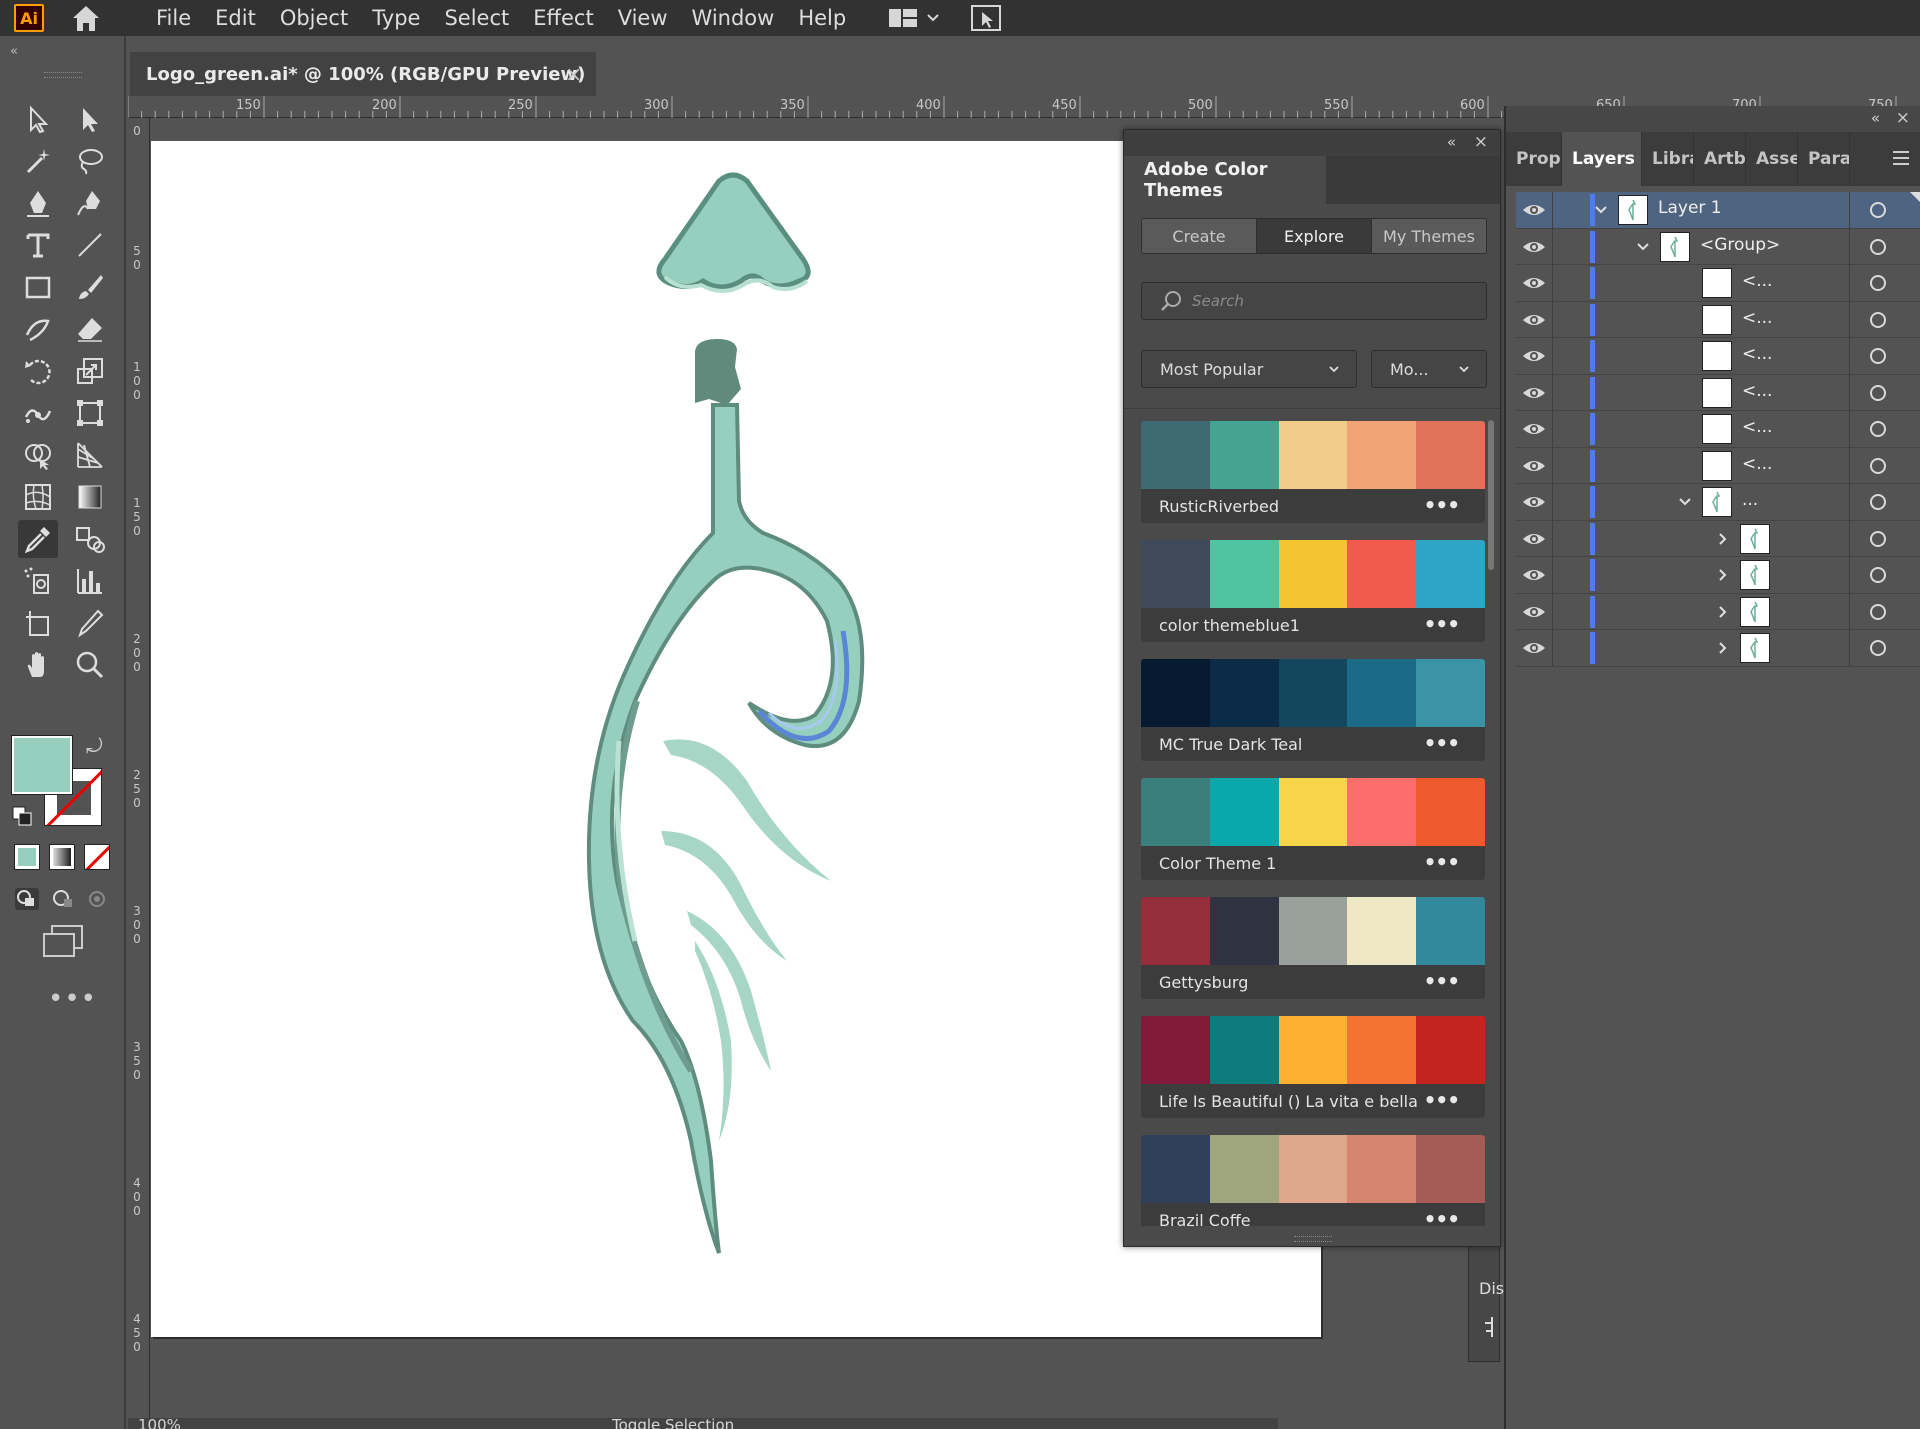  I want to click on default-fill-stroke-icon, so click(22, 816).